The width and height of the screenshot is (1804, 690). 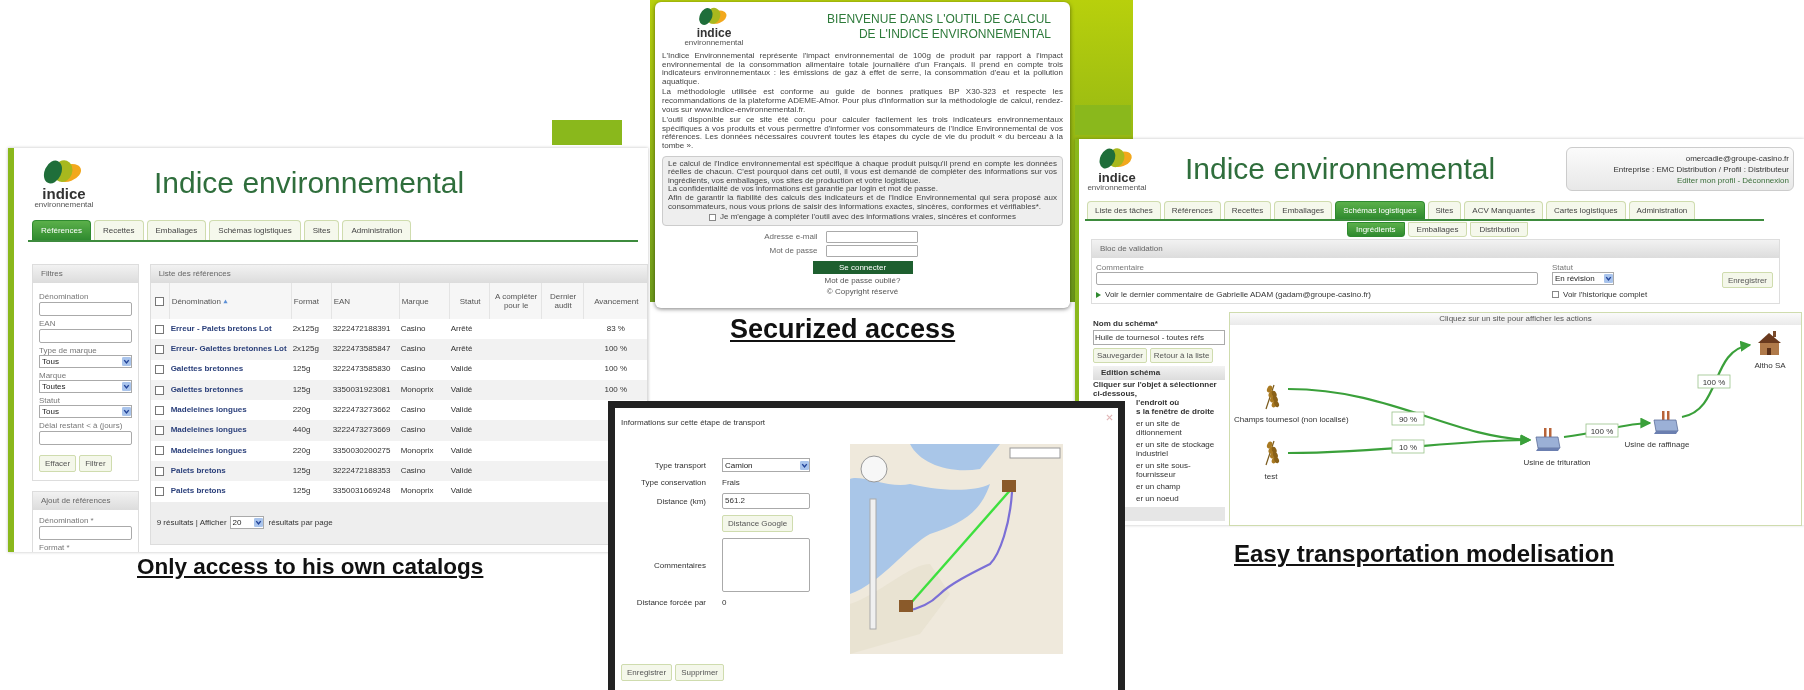 I want to click on column-header: A compléter pour le, so click(x=516, y=301).